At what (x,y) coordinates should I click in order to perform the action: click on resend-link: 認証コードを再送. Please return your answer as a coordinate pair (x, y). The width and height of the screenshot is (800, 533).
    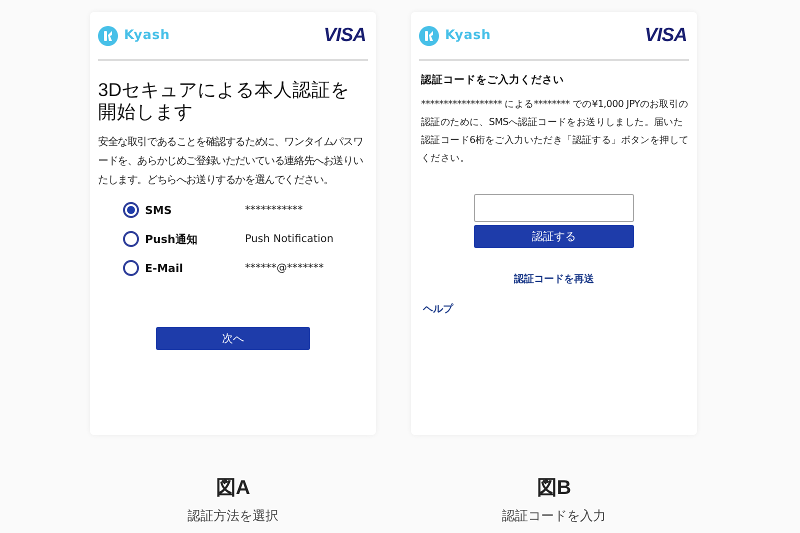
    Looking at the image, I should click on (554, 279).